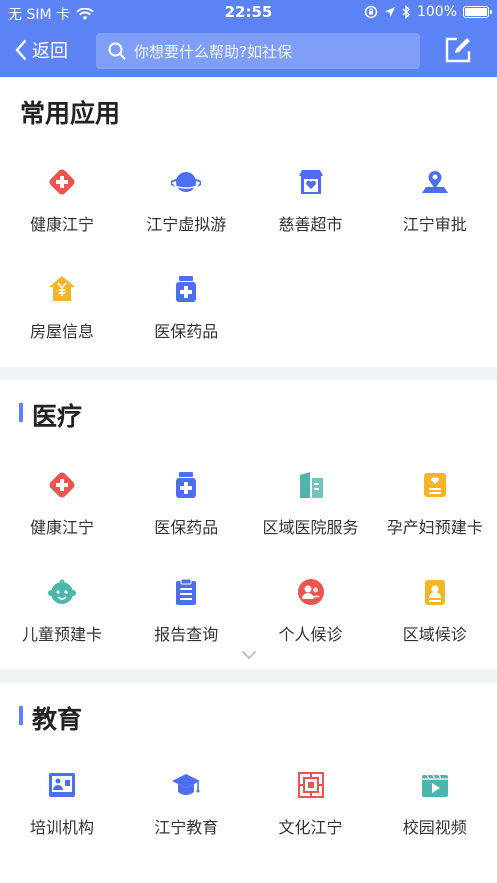  I want to click on hospital-building-icon, so click(311, 485).